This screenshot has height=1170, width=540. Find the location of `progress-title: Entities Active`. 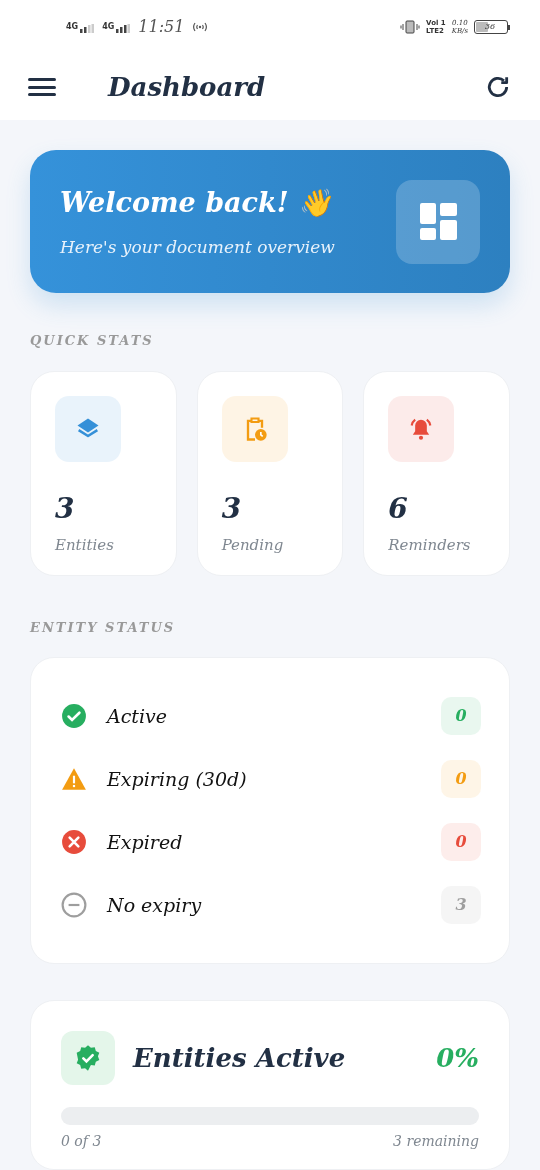

progress-title: Entities Active is located at coordinates (240, 1058).